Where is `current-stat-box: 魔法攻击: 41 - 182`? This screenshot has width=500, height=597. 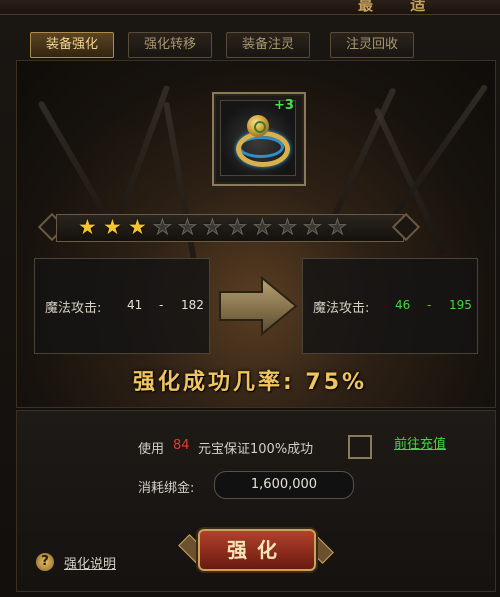 current-stat-box: 魔法攻击: 41 - 182 is located at coordinates (122, 306).